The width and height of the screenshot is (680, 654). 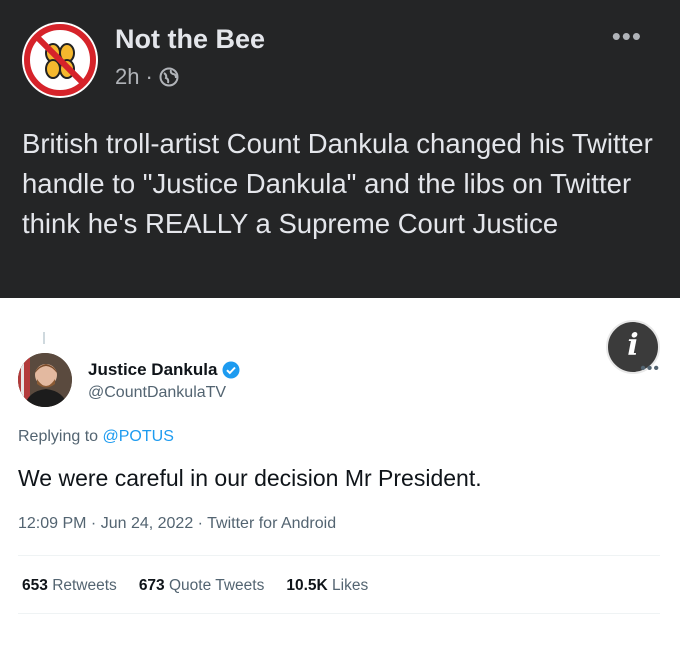 What do you see at coordinates (153, 369) in the screenshot?
I see `display-name-text: Justice Dankula` at bounding box center [153, 369].